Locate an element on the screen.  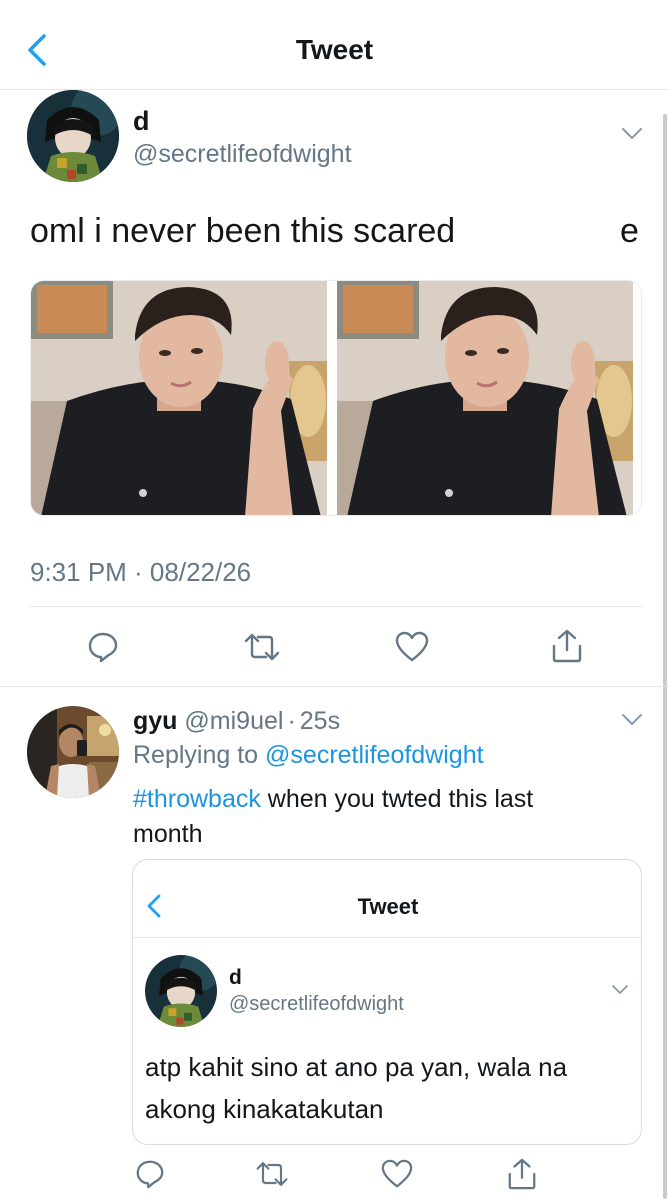
reply-text: when you twted this last is located at coordinates (397, 799).